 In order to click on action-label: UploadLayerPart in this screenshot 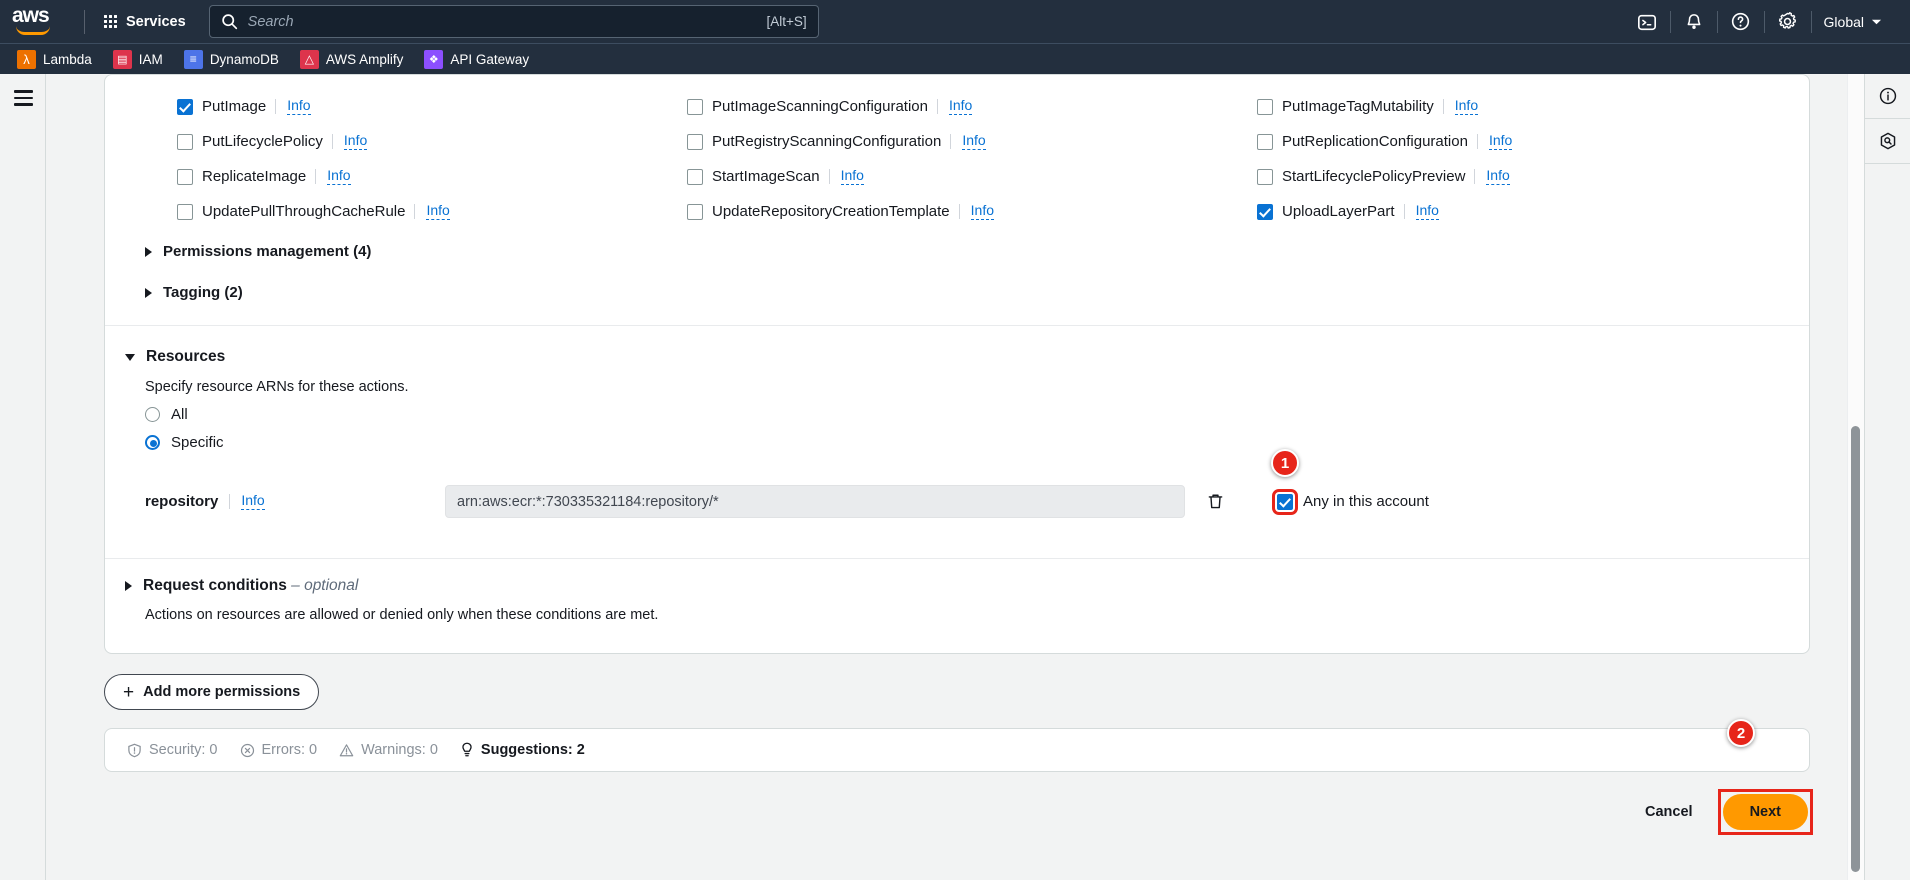, I will do `click(1338, 211)`.